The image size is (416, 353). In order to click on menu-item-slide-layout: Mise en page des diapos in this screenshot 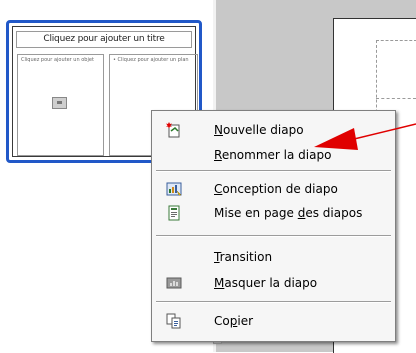, I will do `click(273, 213)`.